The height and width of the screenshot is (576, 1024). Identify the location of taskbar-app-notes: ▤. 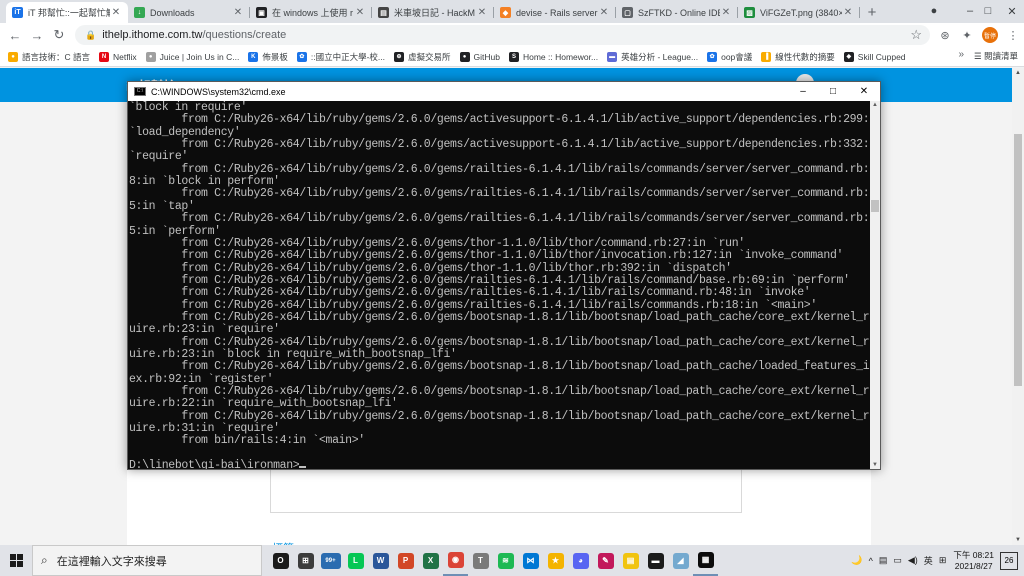
(630, 560).